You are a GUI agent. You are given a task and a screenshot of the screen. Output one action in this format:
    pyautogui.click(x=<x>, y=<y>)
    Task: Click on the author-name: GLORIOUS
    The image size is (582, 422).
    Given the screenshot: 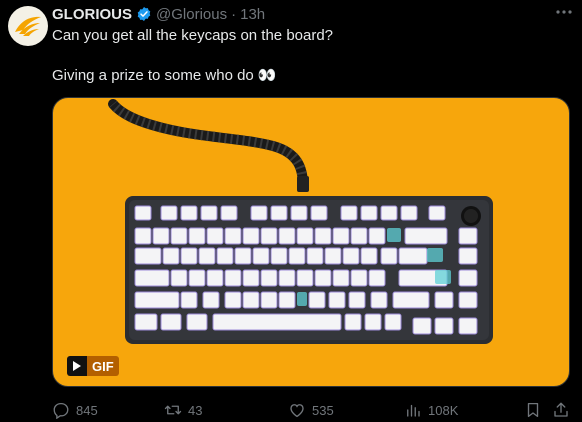 What is the action you would take?
    pyautogui.click(x=92, y=14)
    